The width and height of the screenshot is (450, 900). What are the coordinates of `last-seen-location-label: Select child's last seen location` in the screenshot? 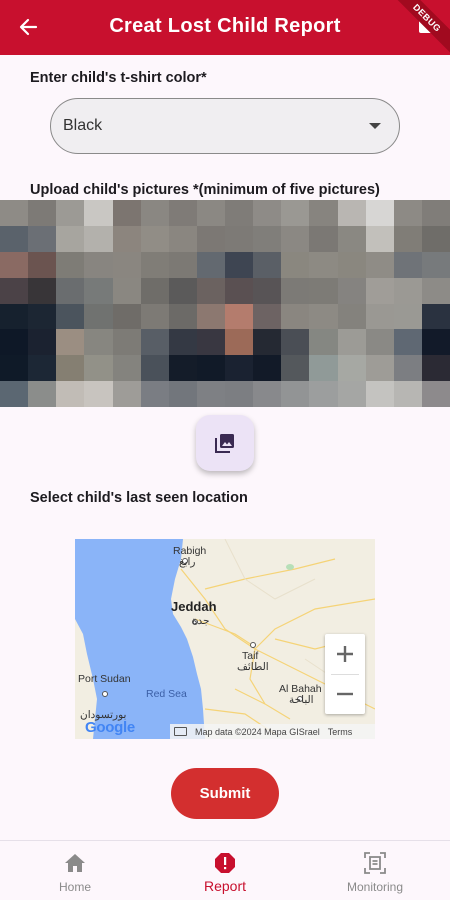 It's located at (139, 498).